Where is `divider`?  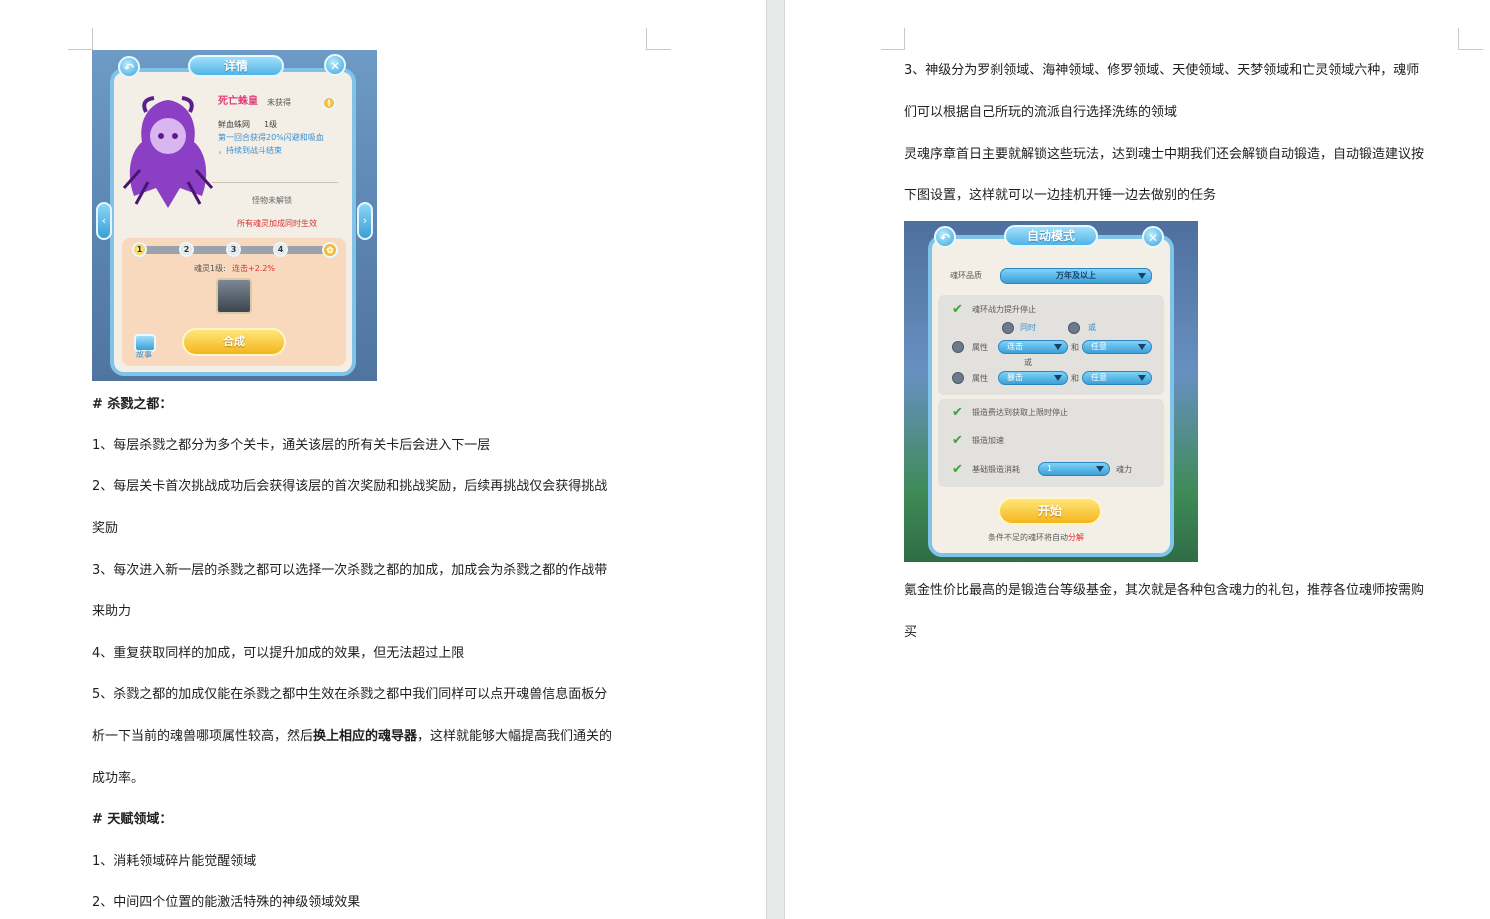
divider is located at coordinates (275, 182).